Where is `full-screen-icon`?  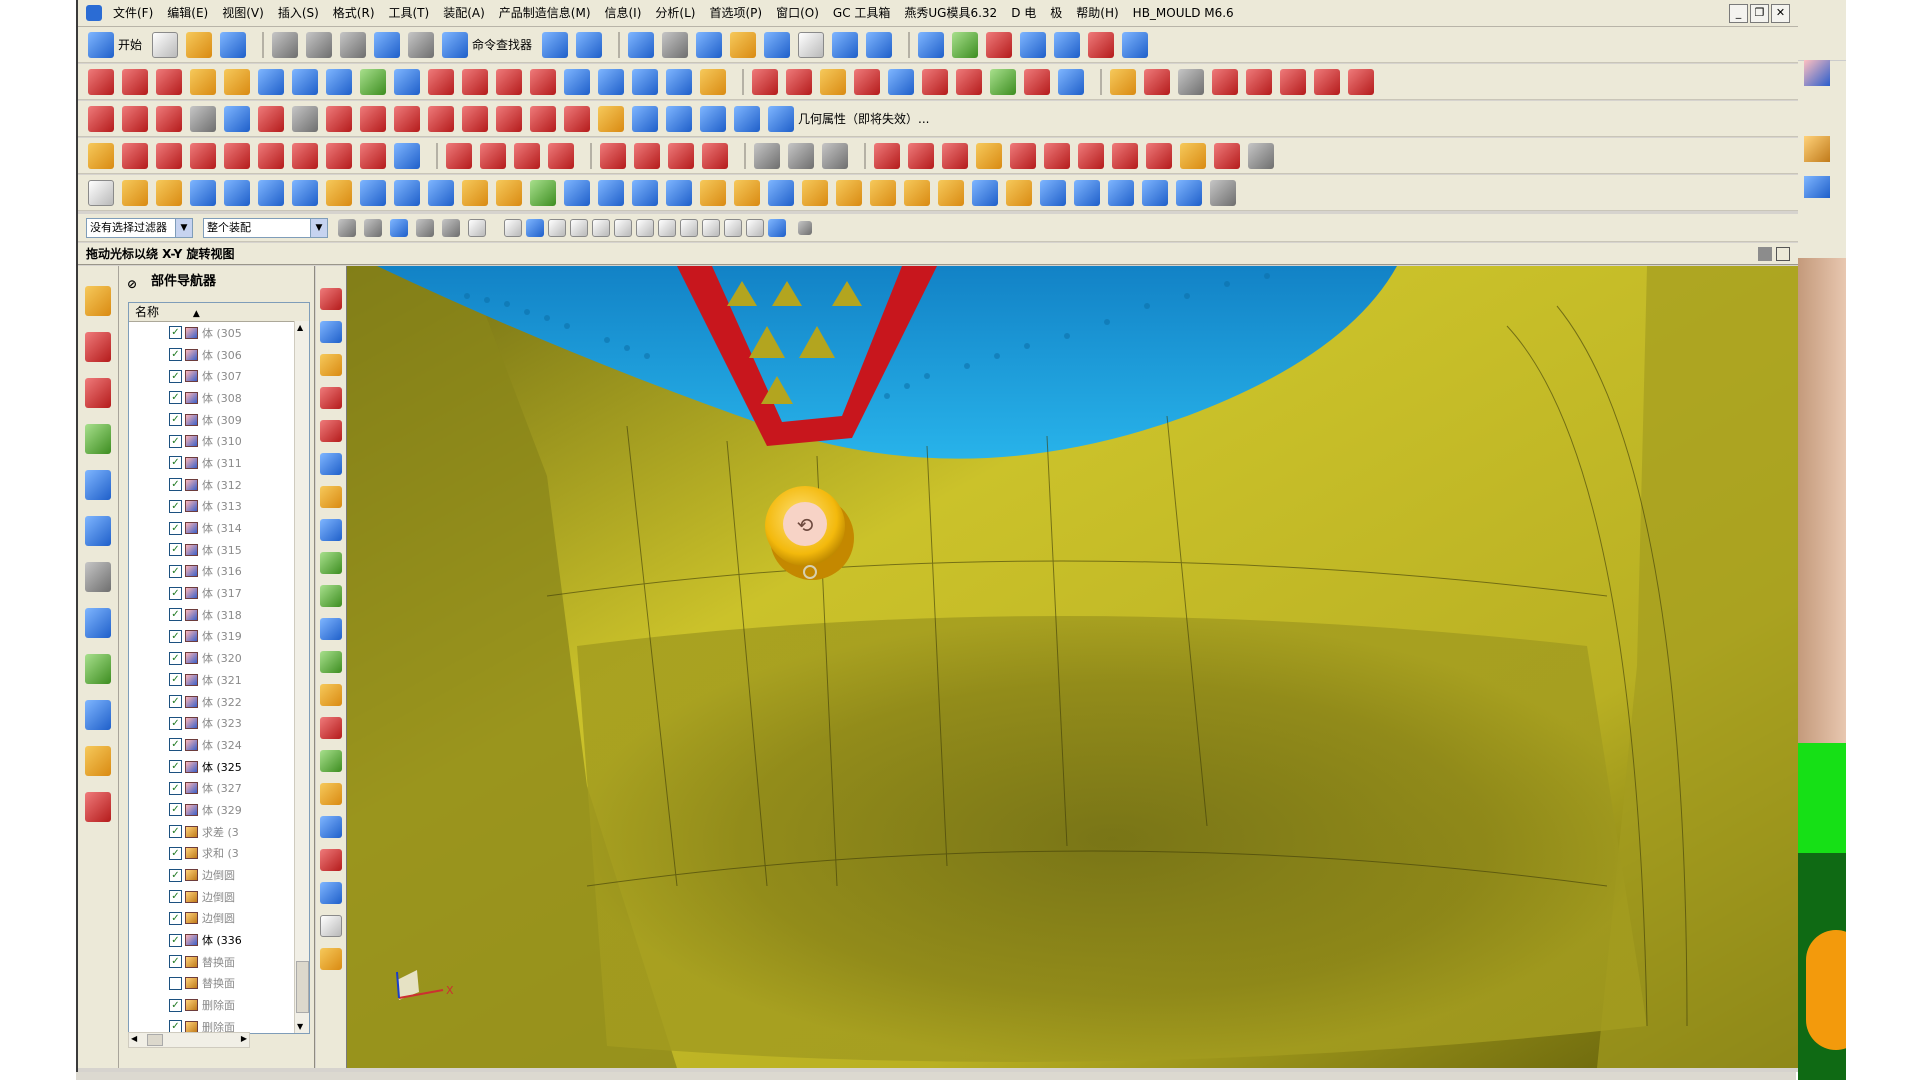
full-screen-icon is located at coordinates (1783, 254).